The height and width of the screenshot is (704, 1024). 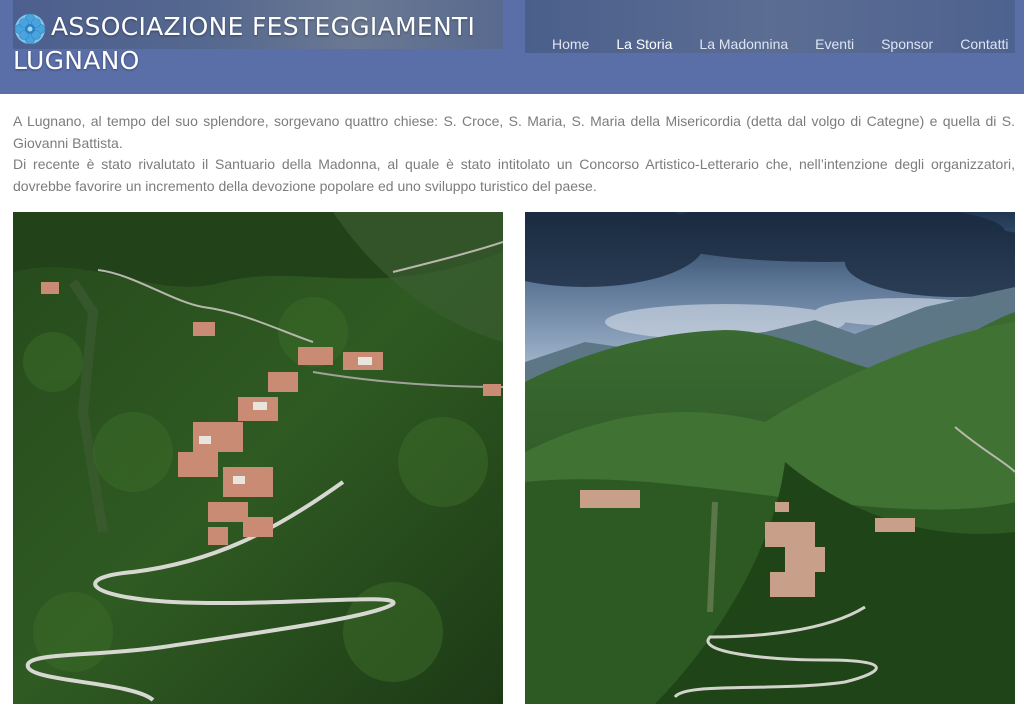 I want to click on nav-la-storia: La Storia, so click(x=644, y=44).